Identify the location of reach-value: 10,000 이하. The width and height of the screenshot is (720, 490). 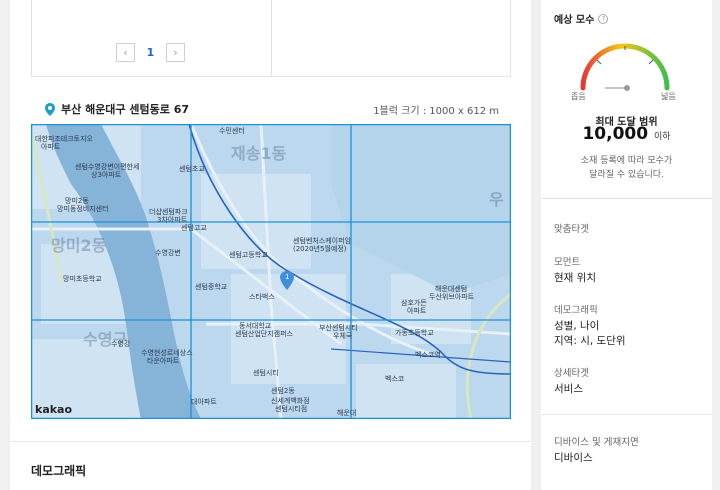
(626, 134).